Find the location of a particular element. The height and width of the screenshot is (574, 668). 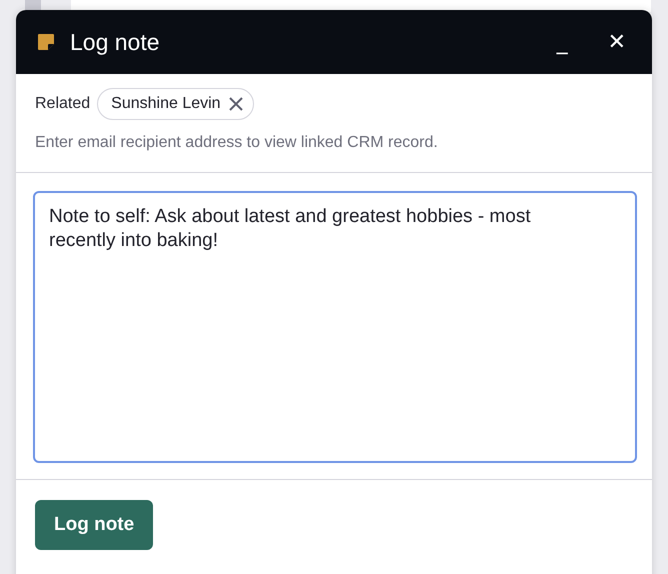

hint-text: Enter email recipient address to view linked CRM record. is located at coordinates (237, 143).